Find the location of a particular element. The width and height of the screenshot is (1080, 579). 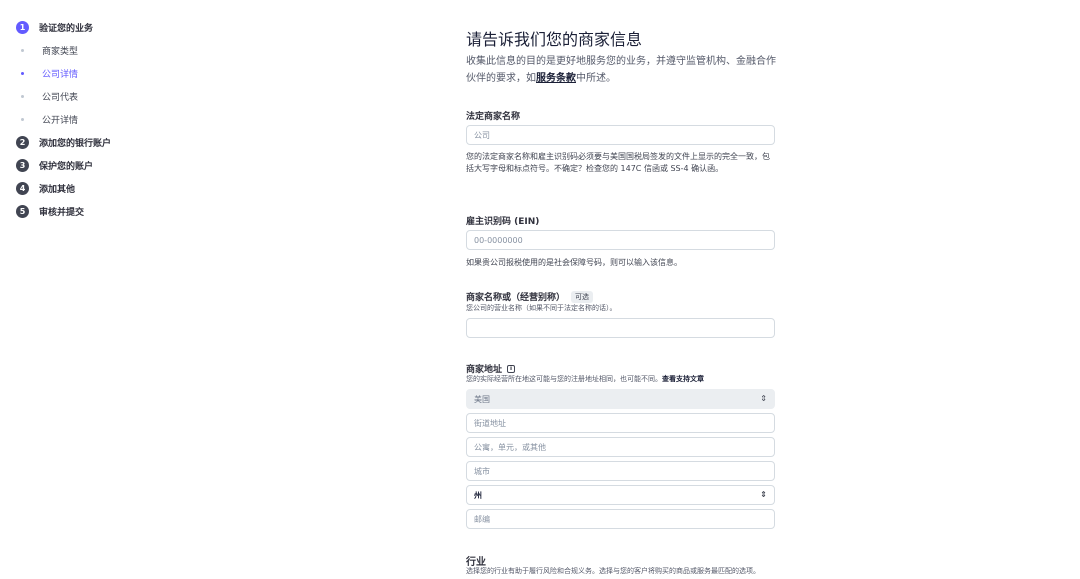

legal-name-input is located at coordinates (620, 135).